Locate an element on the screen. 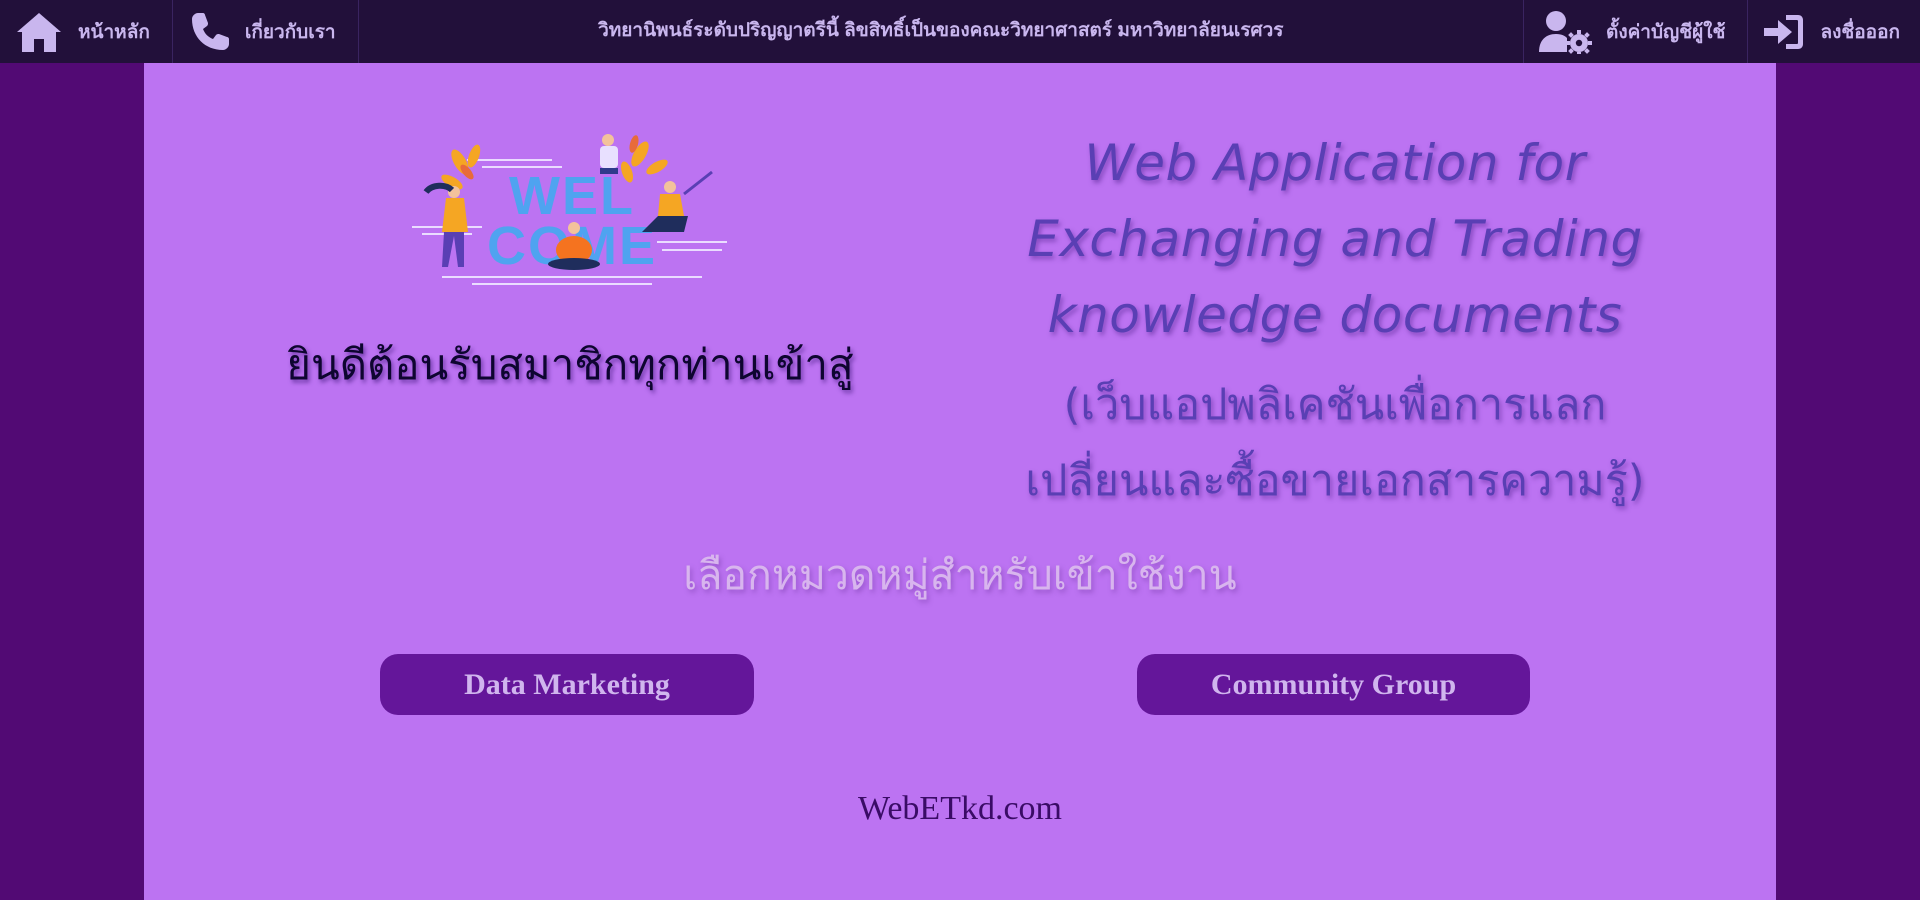 The width and height of the screenshot is (1920, 902). app-title-line: Exchanging and Trading is located at coordinates (1335, 239).